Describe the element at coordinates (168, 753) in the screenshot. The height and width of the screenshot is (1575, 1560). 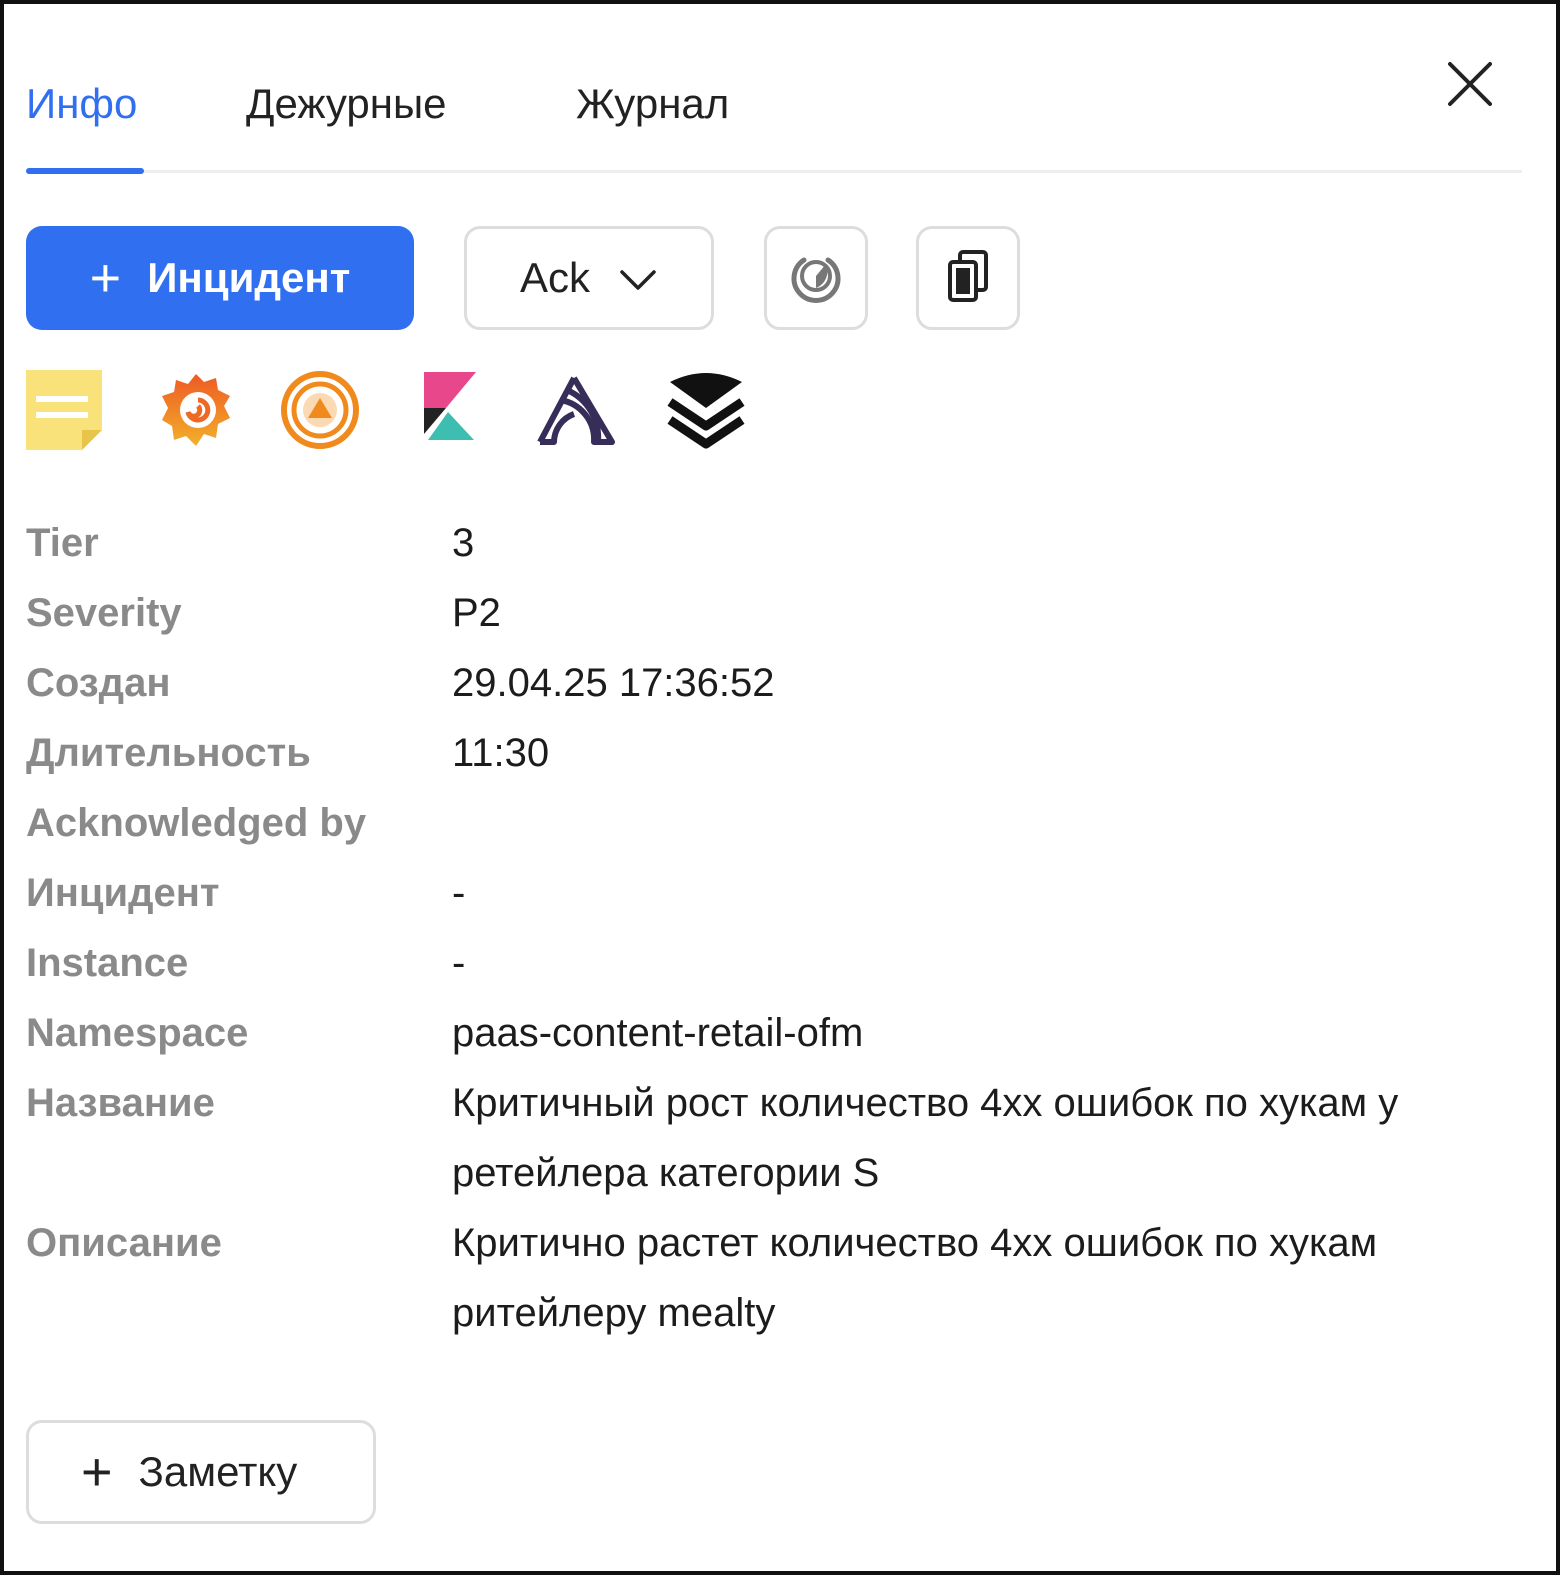
I see `duration-label: Длительность` at that location.